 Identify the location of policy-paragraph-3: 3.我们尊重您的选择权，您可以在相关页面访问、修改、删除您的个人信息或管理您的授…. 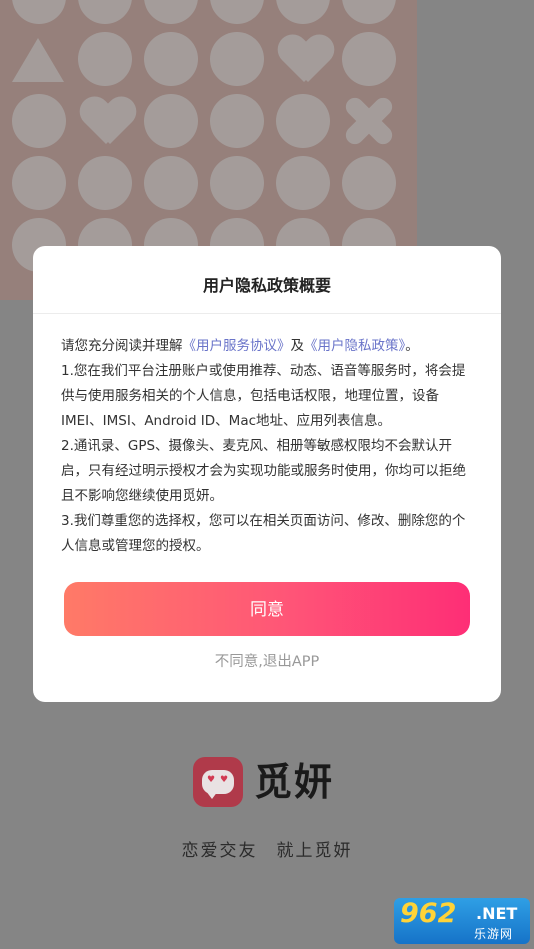
(263, 533).